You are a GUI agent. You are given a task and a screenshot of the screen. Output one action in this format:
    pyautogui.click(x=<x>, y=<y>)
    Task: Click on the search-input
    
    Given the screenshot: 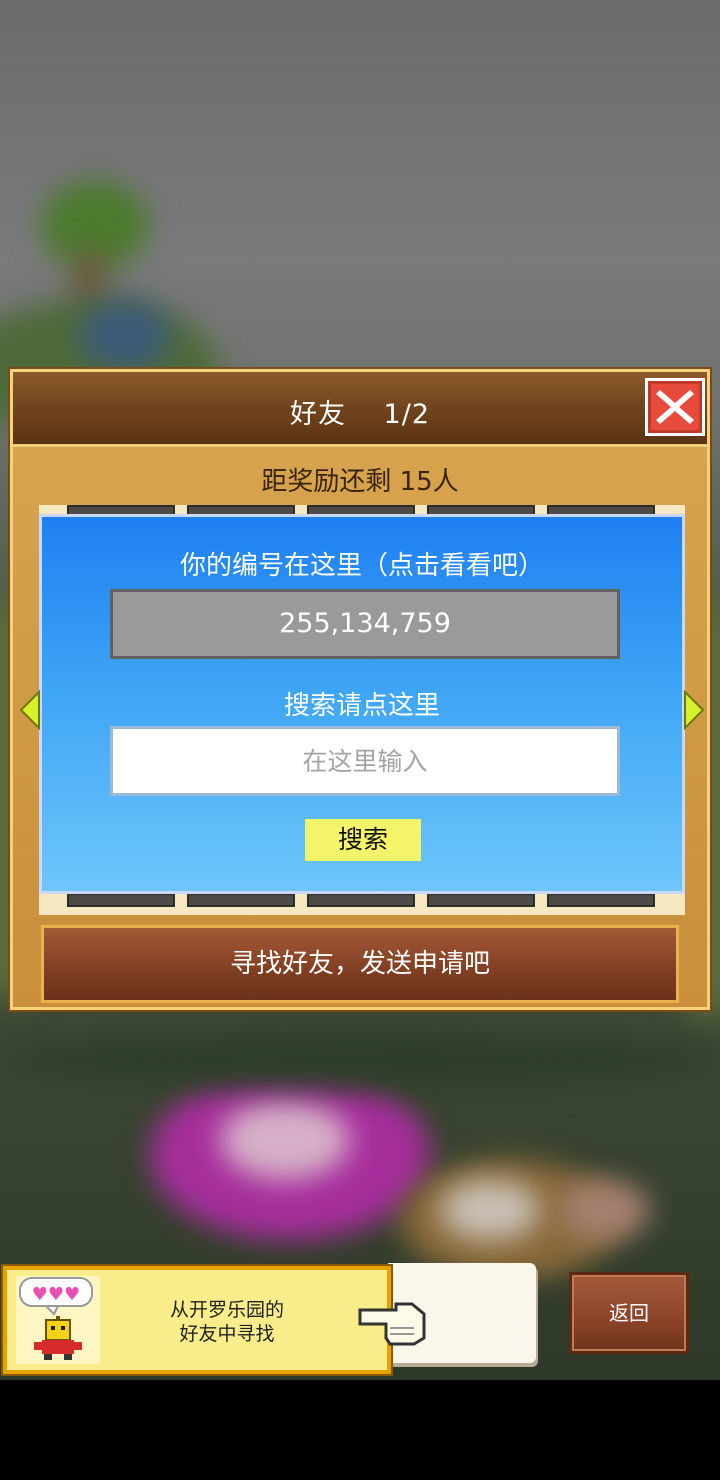 What is the action you would take?
    pyautogui.click(x=365, y=761)
    